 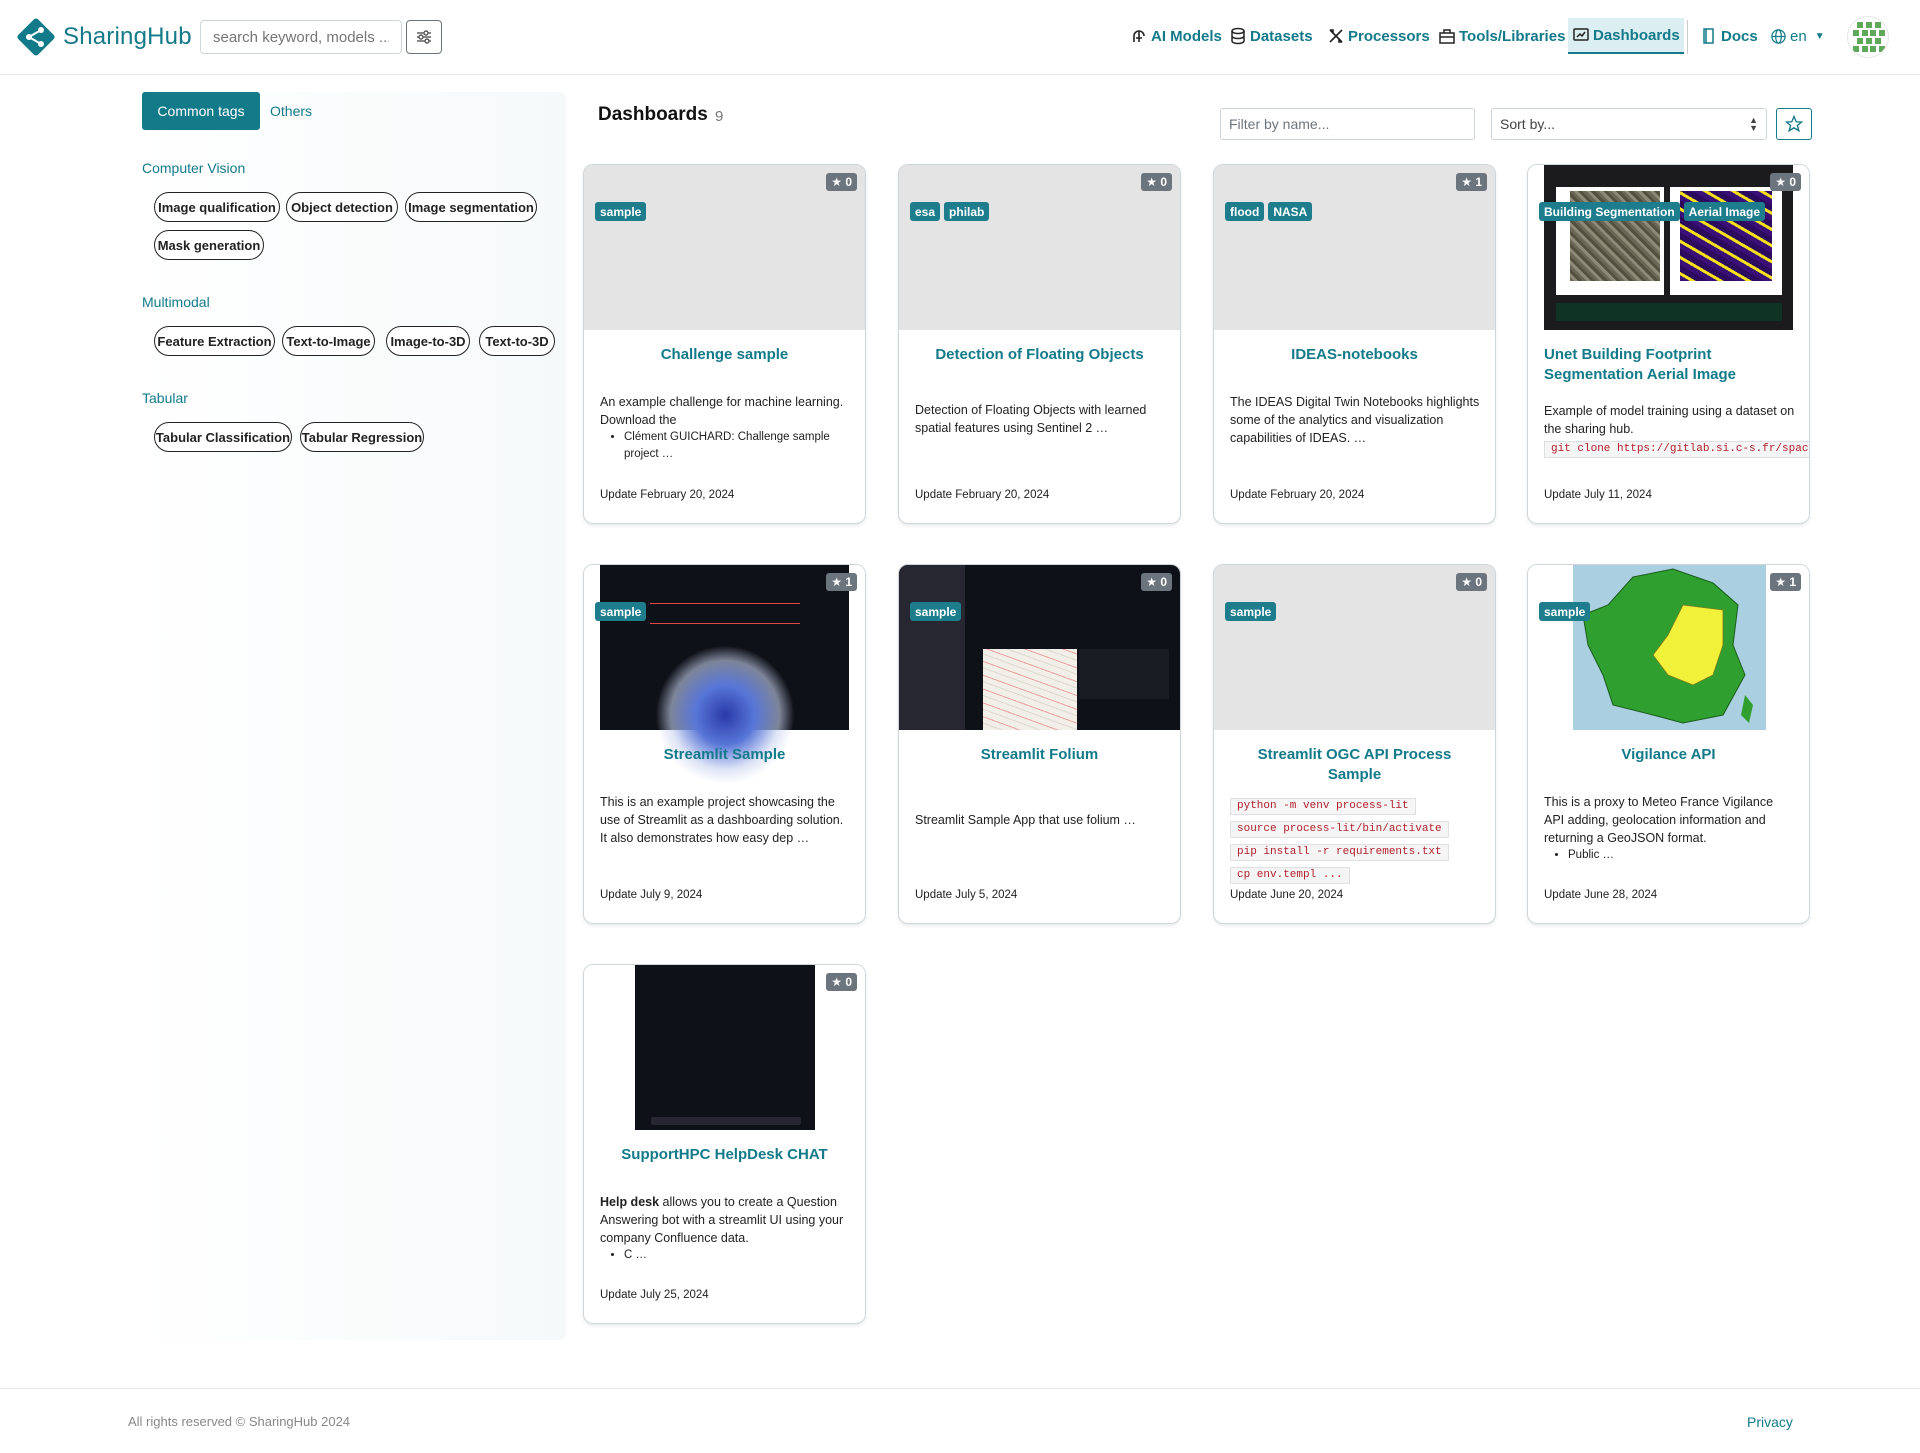 What do you see at coordinates (1626, 36) in the screenshot?
I see `nav-dashboards: Dashboards` at bounding box center [1626, 36].